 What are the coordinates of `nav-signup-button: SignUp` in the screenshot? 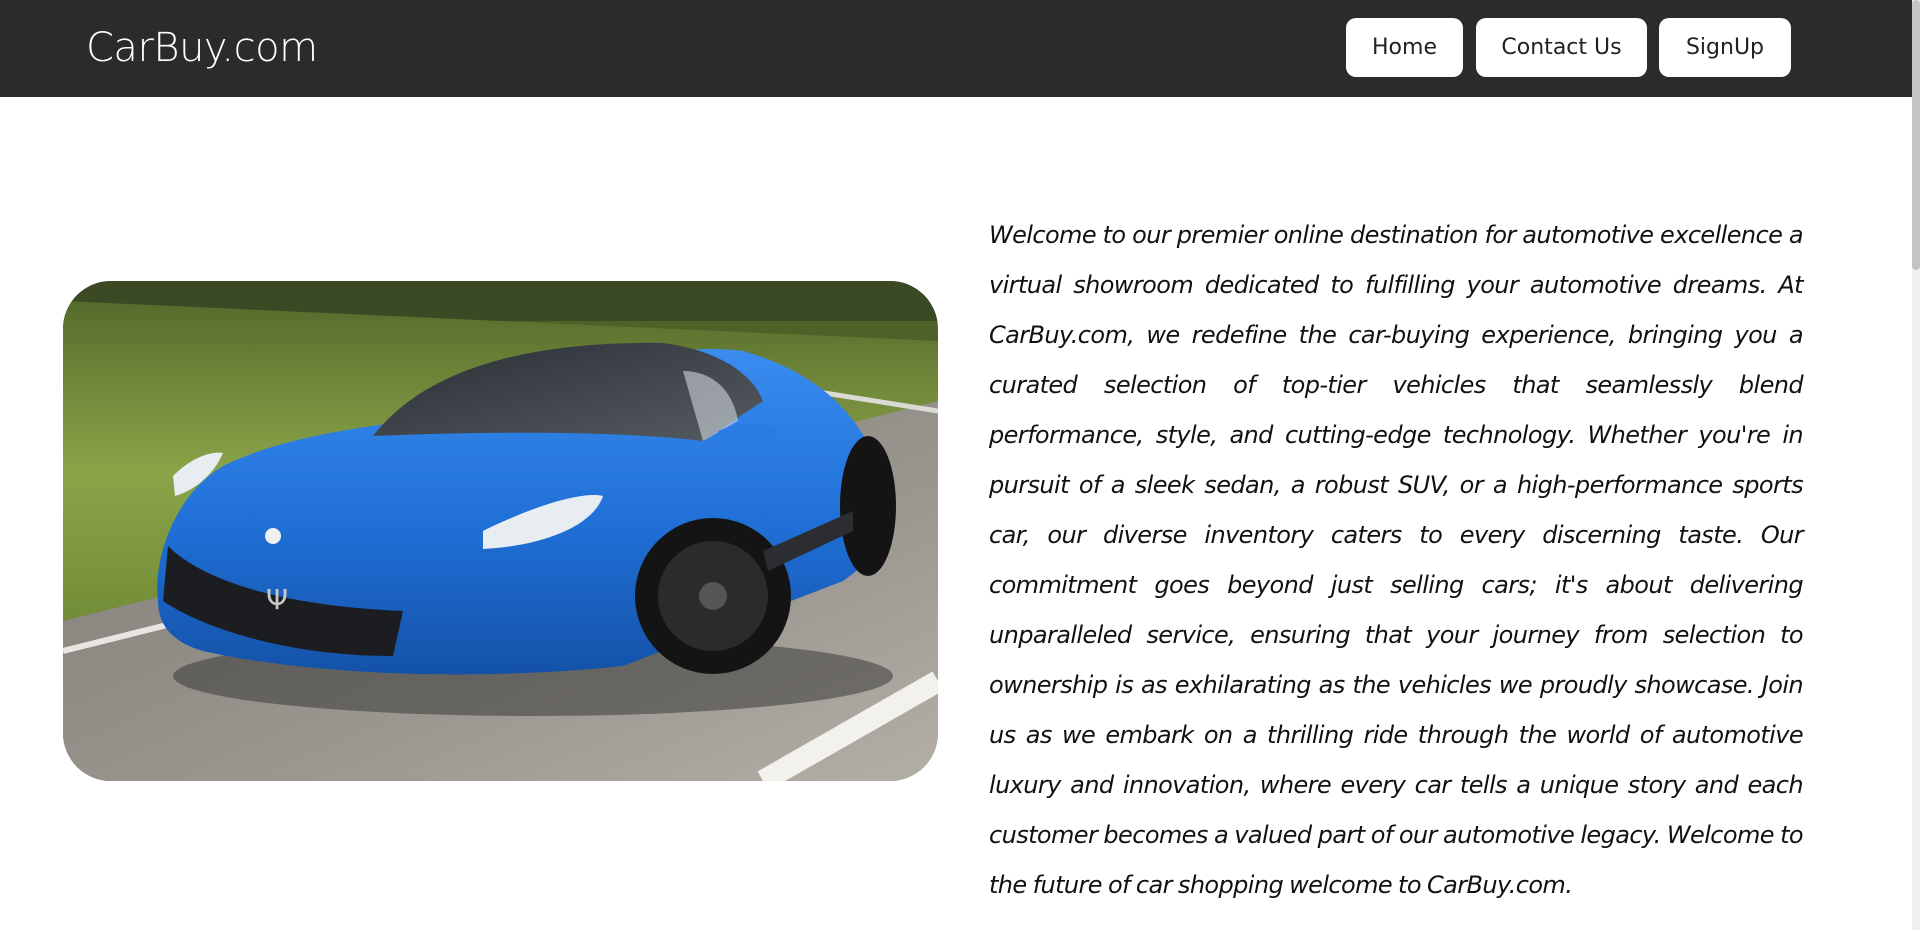 It's located at (1725, 47).